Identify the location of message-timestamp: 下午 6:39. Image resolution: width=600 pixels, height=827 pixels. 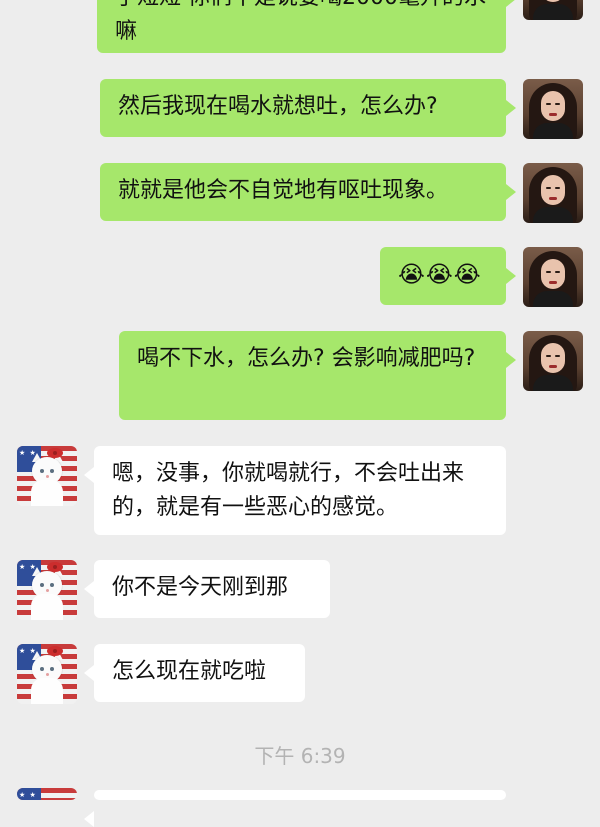
(300, 756).